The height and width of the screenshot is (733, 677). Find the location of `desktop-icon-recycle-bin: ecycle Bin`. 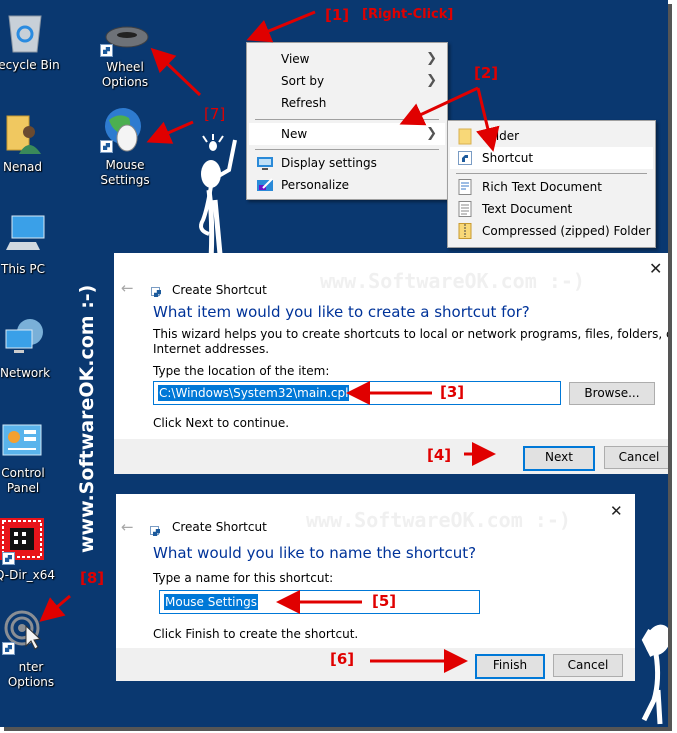

desktop-icon-recycle-bin: ecycle Bin is located at coordinates (30, 43).